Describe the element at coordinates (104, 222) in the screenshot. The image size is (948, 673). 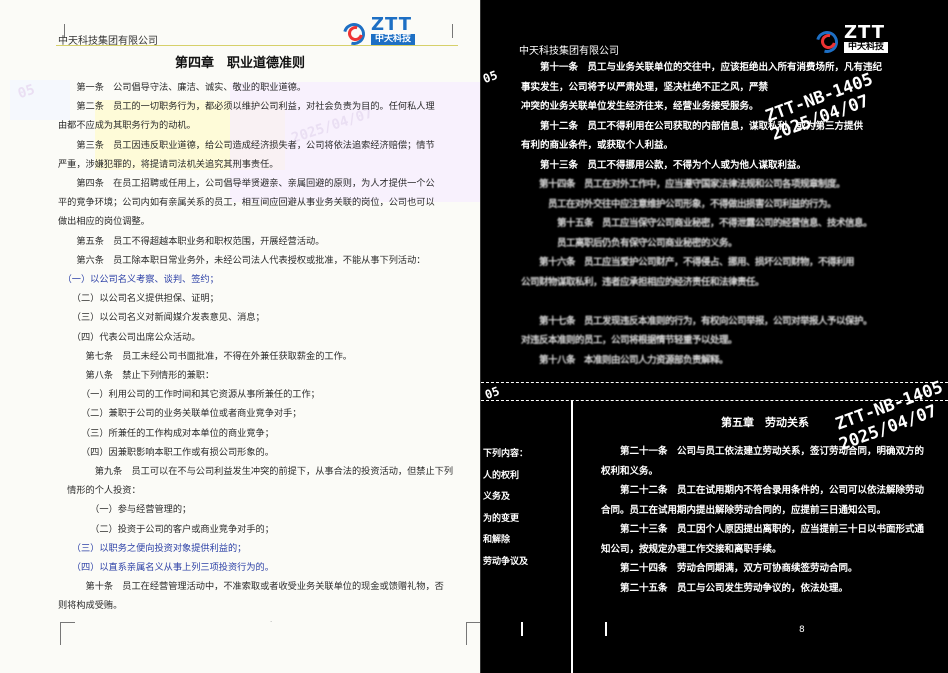
I see `text-line: 做出相应的岗位调整。` at that location.